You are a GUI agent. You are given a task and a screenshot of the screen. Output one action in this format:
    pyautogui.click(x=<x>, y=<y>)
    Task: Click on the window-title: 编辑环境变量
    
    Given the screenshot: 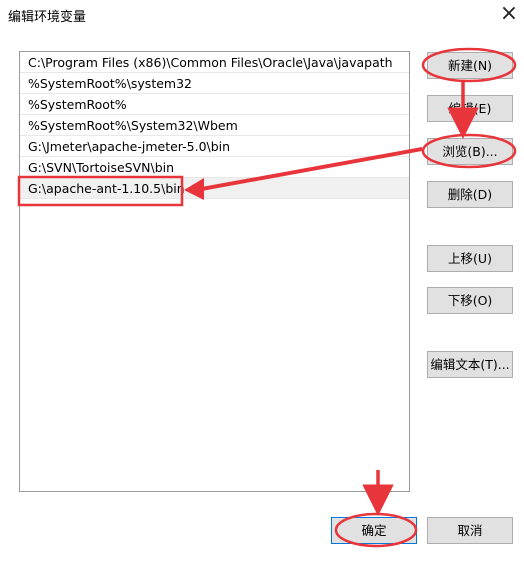 What is the action you would take?
    pyautogui.click(x=47, y=17)
    